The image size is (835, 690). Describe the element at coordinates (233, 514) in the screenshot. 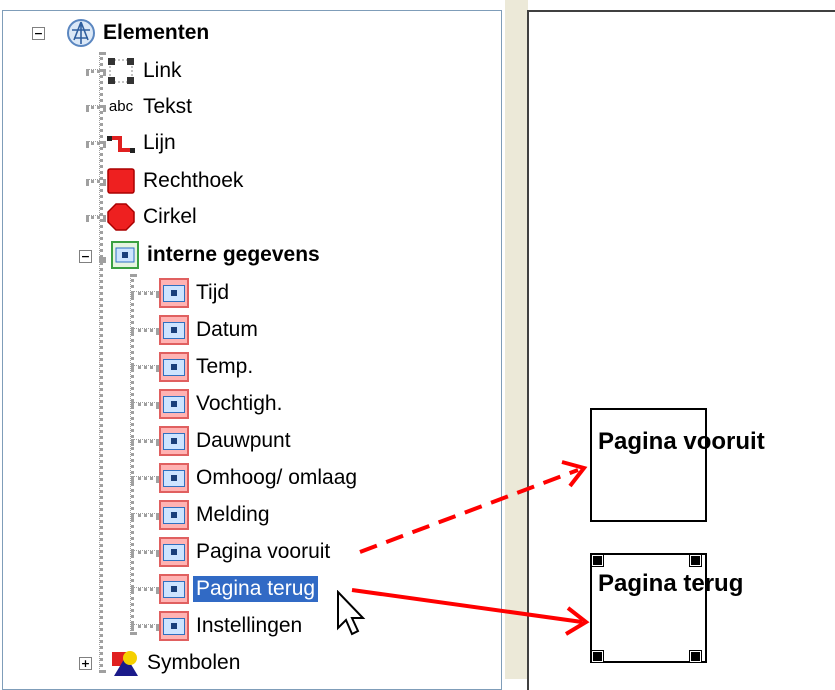

I see `tree-item-label: Melding` at that location.